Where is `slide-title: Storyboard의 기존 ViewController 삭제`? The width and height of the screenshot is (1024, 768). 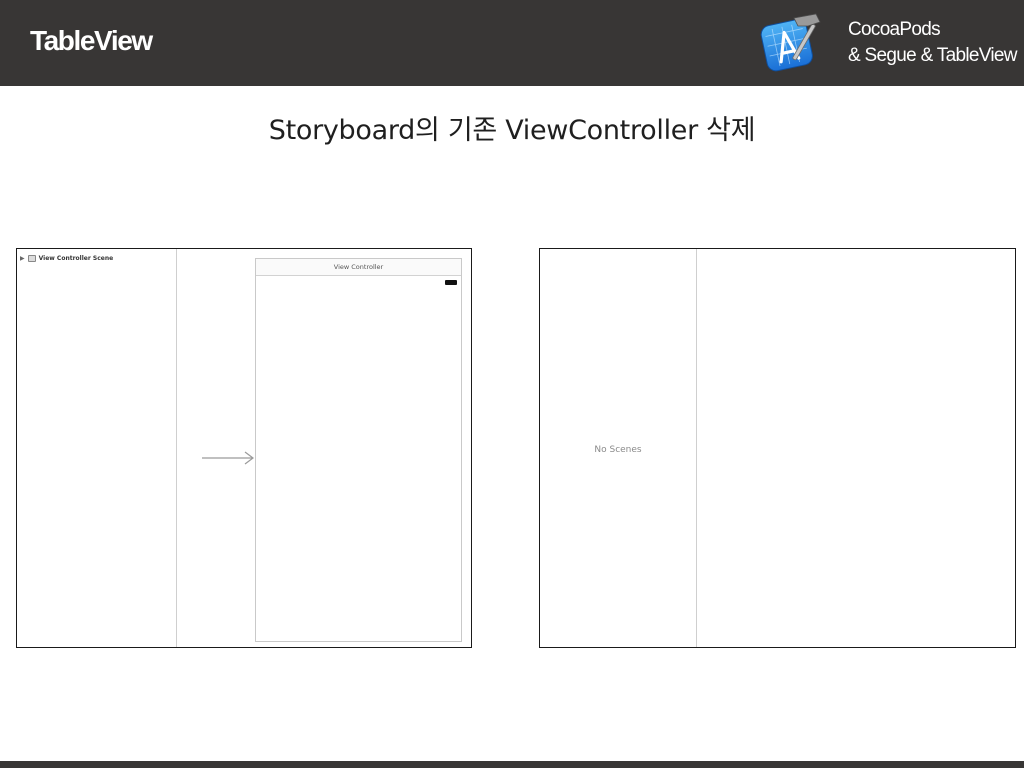
slide-title: Storyboard의 기존 ViewController 삭제 is located at coordinates (512, 130).